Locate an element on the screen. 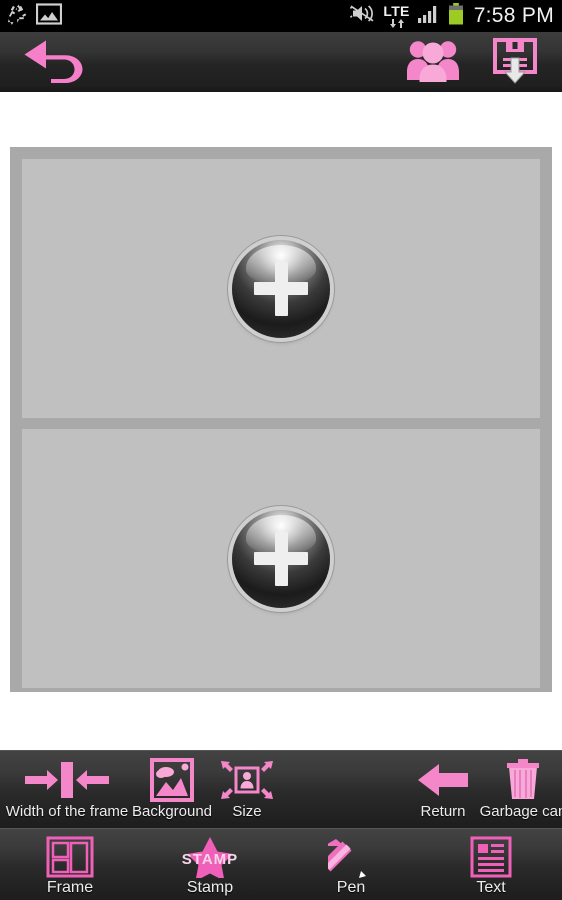 Image resolution: width=562 pixels, height=900 pixels. tool-return: Return is located at coordinates (443, 789).